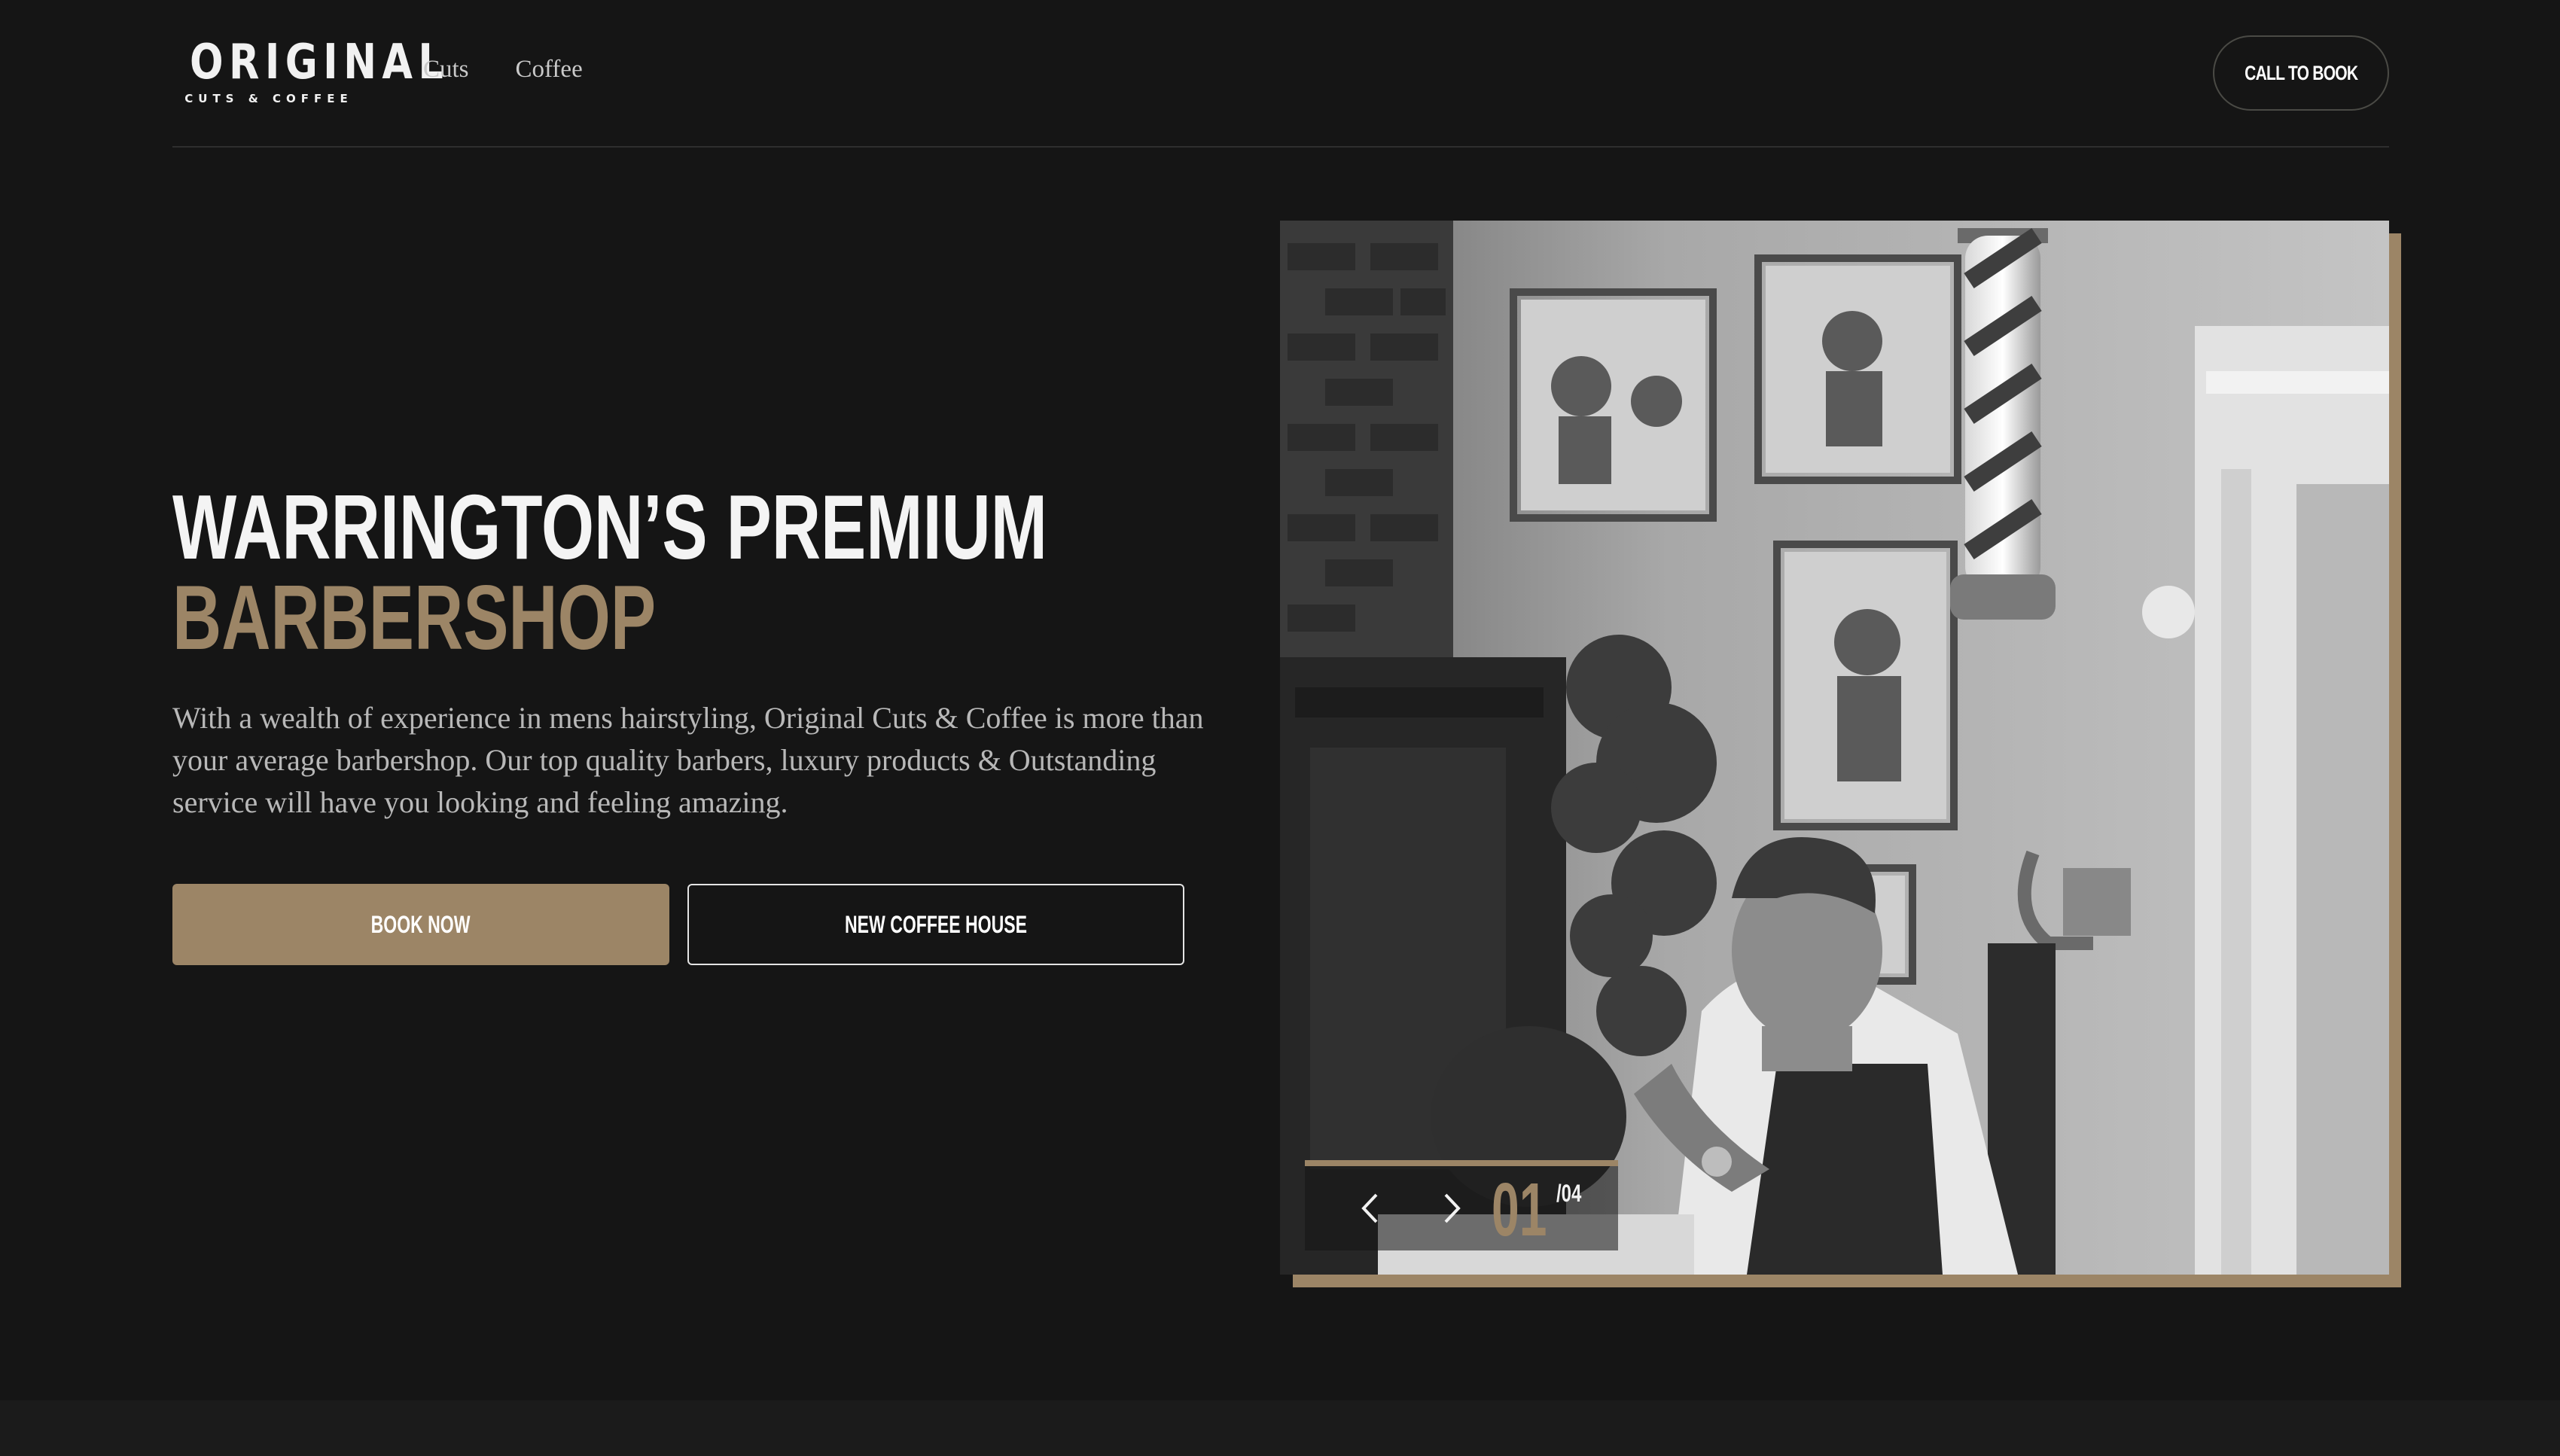  I want to click on slide-counter: 01 /04, so click(1536, 1210).